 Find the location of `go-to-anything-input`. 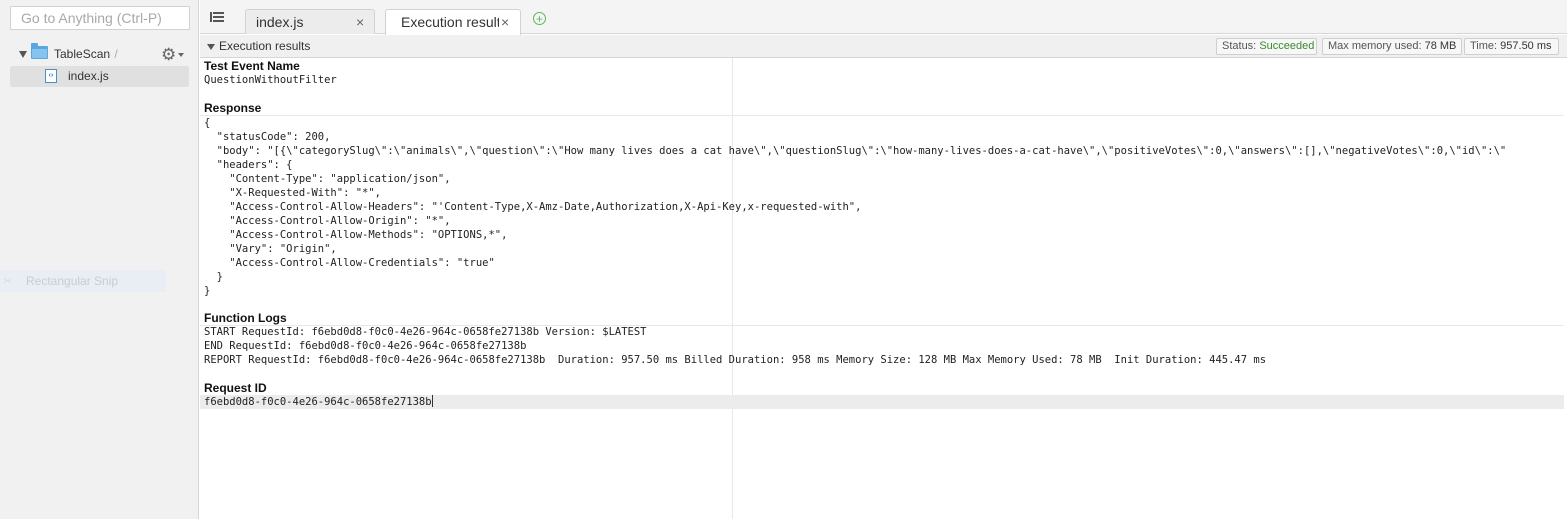

go-to-anything-input is located at coordinates (100, 18).